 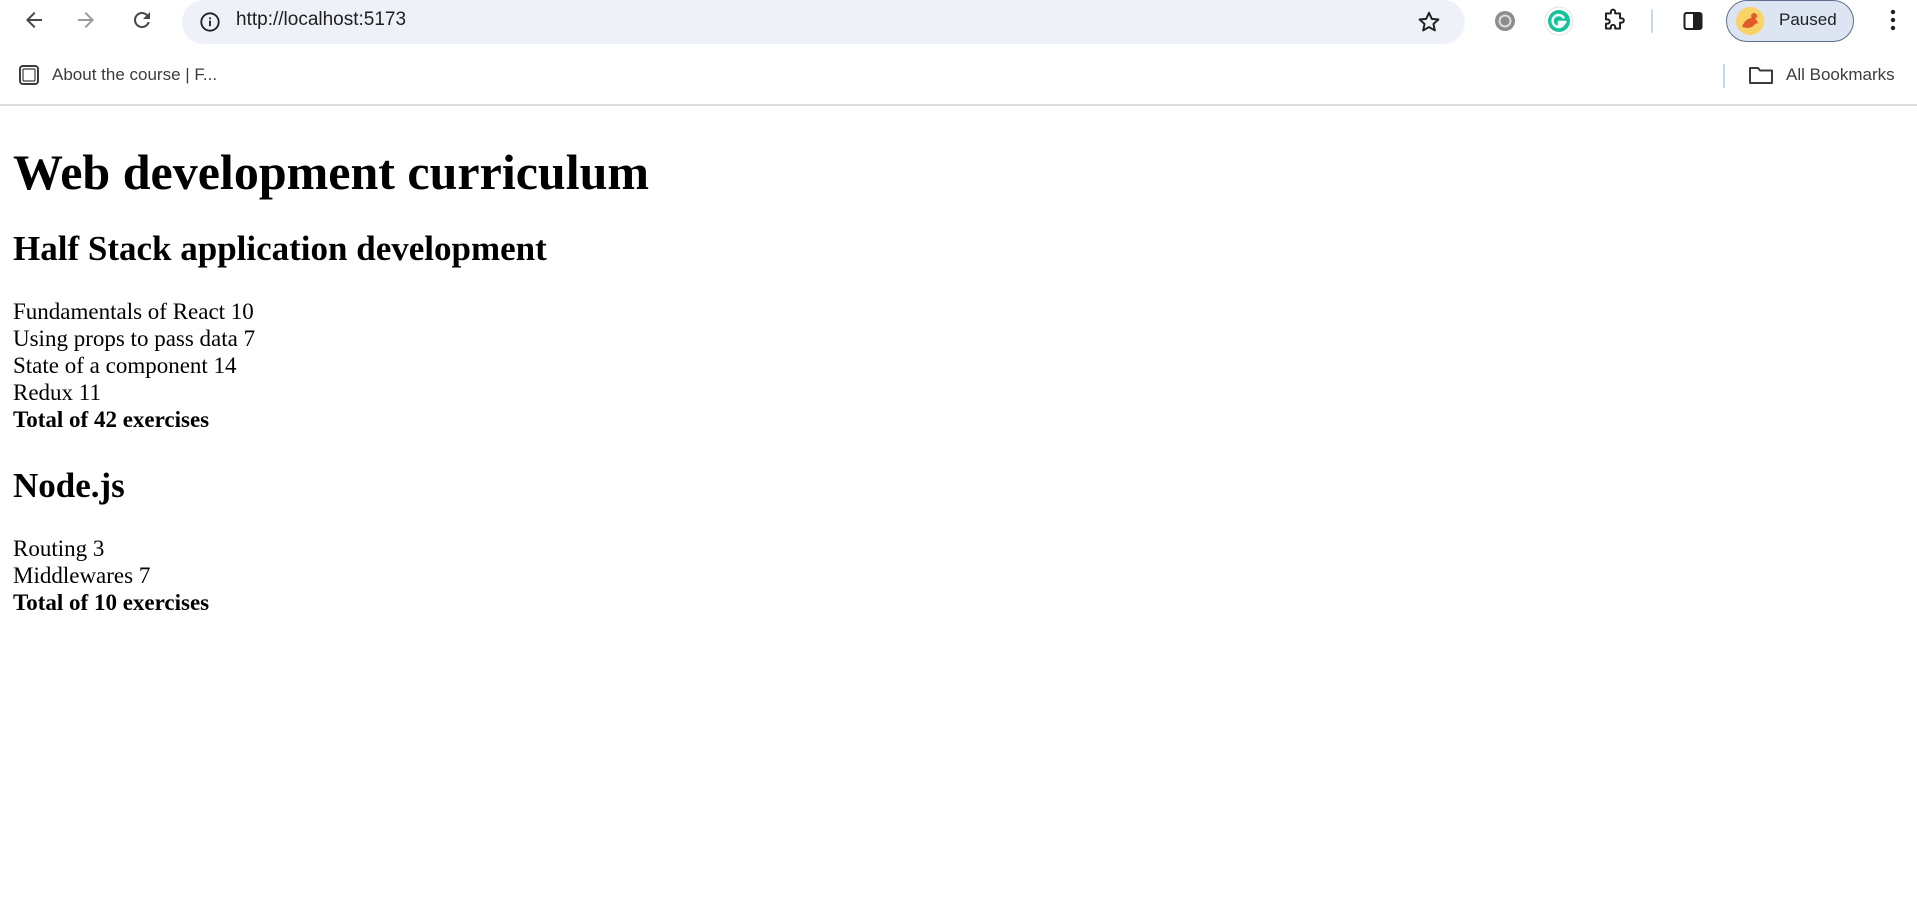 What do you see at coordinates (331, 172) in the screenshot?
I see `page-title: Web development curriculum` at bounding box center [331, 172].